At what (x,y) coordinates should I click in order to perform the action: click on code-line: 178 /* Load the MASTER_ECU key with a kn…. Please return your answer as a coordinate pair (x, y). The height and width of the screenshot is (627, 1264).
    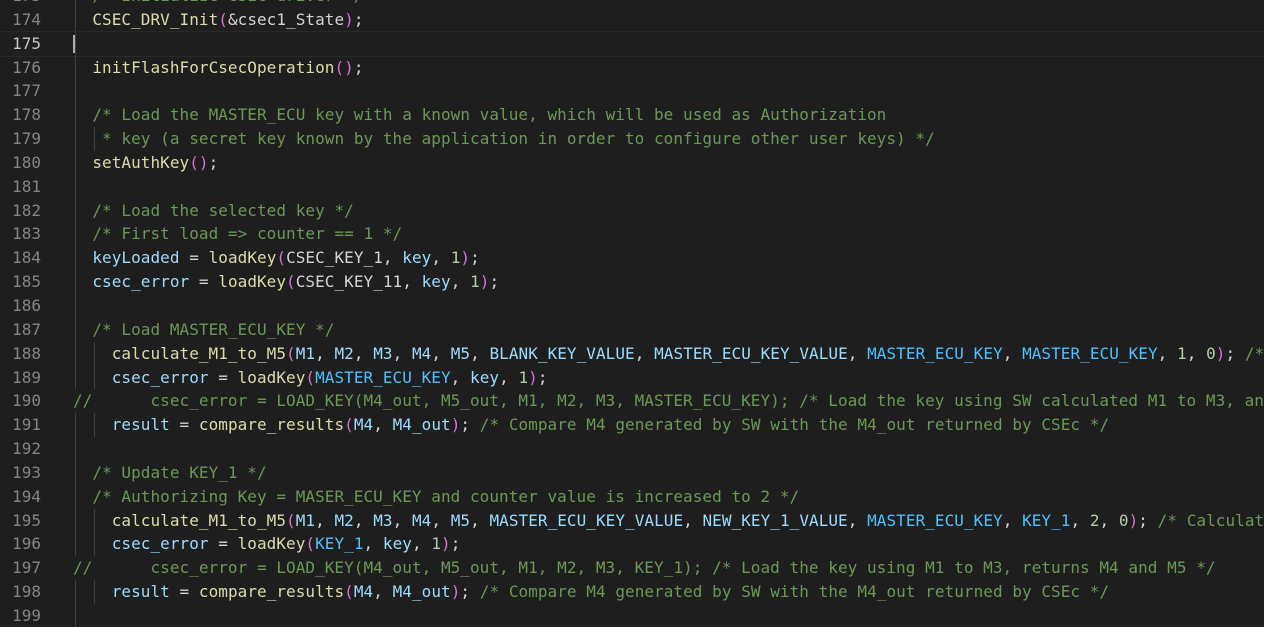
    Looking at the image, I should click on (632, 115).